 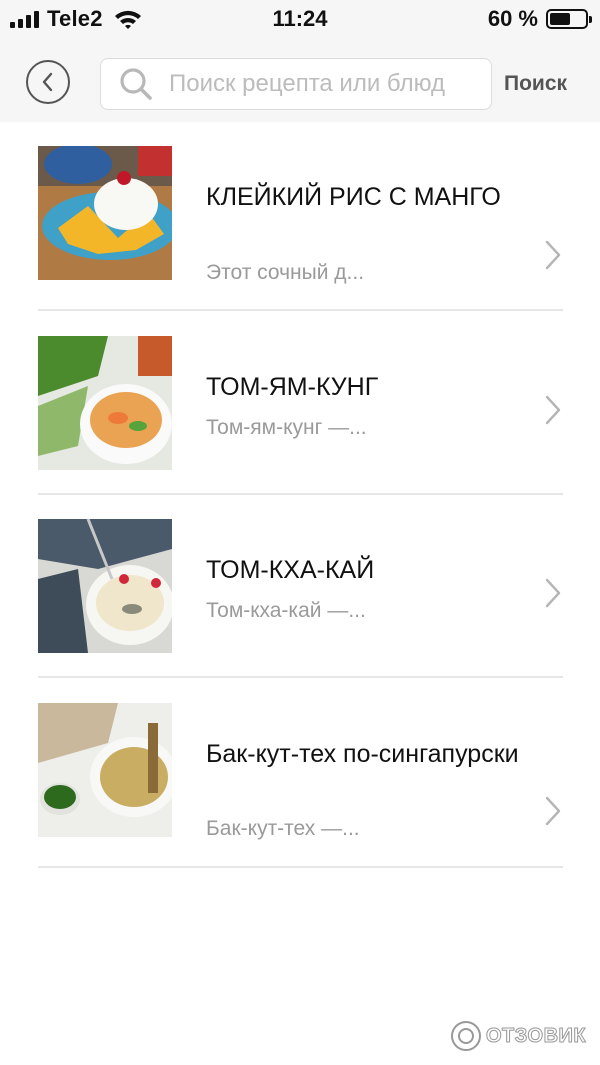 What do you see at coordinates (560, 19) in the screenshot?
I see `battery-level` at bounding box center [560, 19].